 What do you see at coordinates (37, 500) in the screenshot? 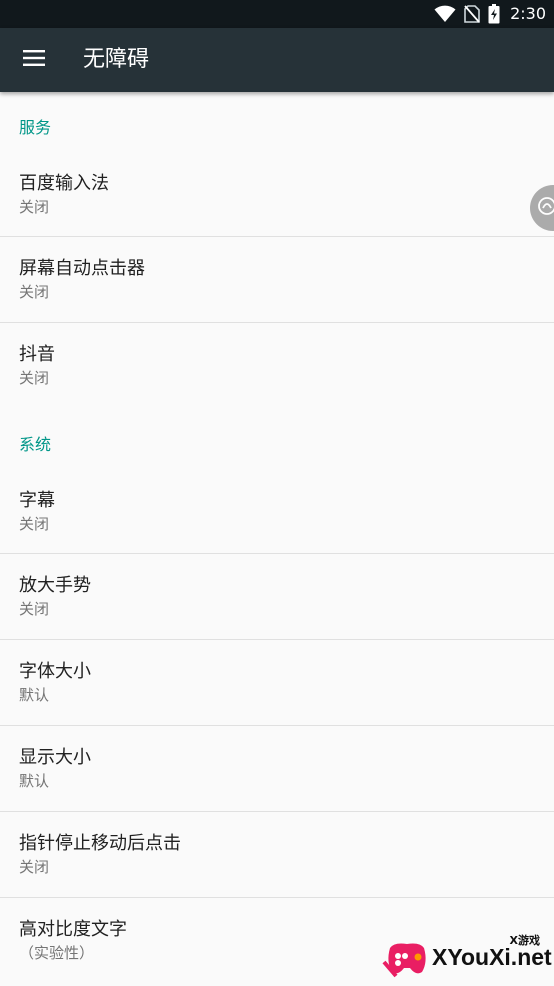
I see `pref-title: 字幕` at bounding box center [37, 500].